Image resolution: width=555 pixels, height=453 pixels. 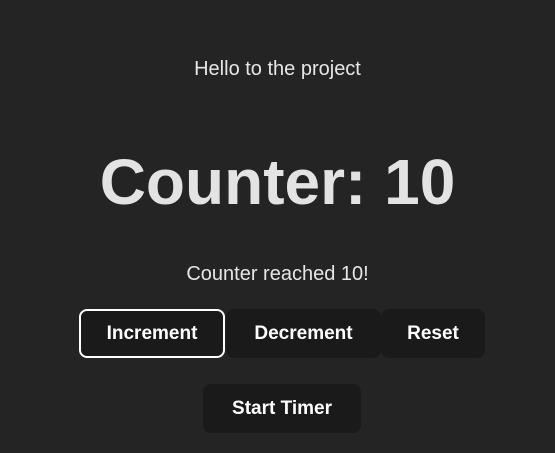 I want to click on reset-button: Reset, so click(x=433, y=333).